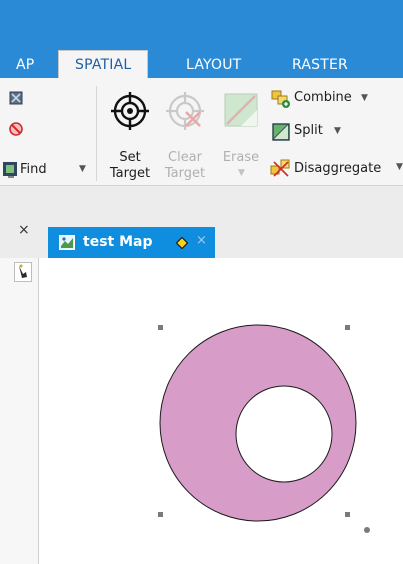 The image size is (403, 564). I want to click on combine-icon, so click(281, 99).